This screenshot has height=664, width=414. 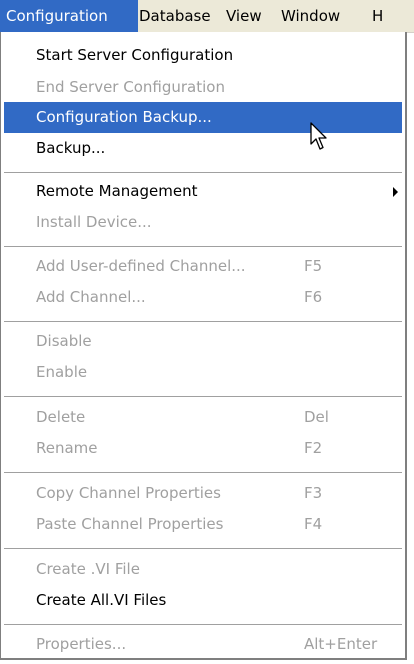 I want to click on menu-item-label: Start Server Configuration, so click(x=135, y=55).